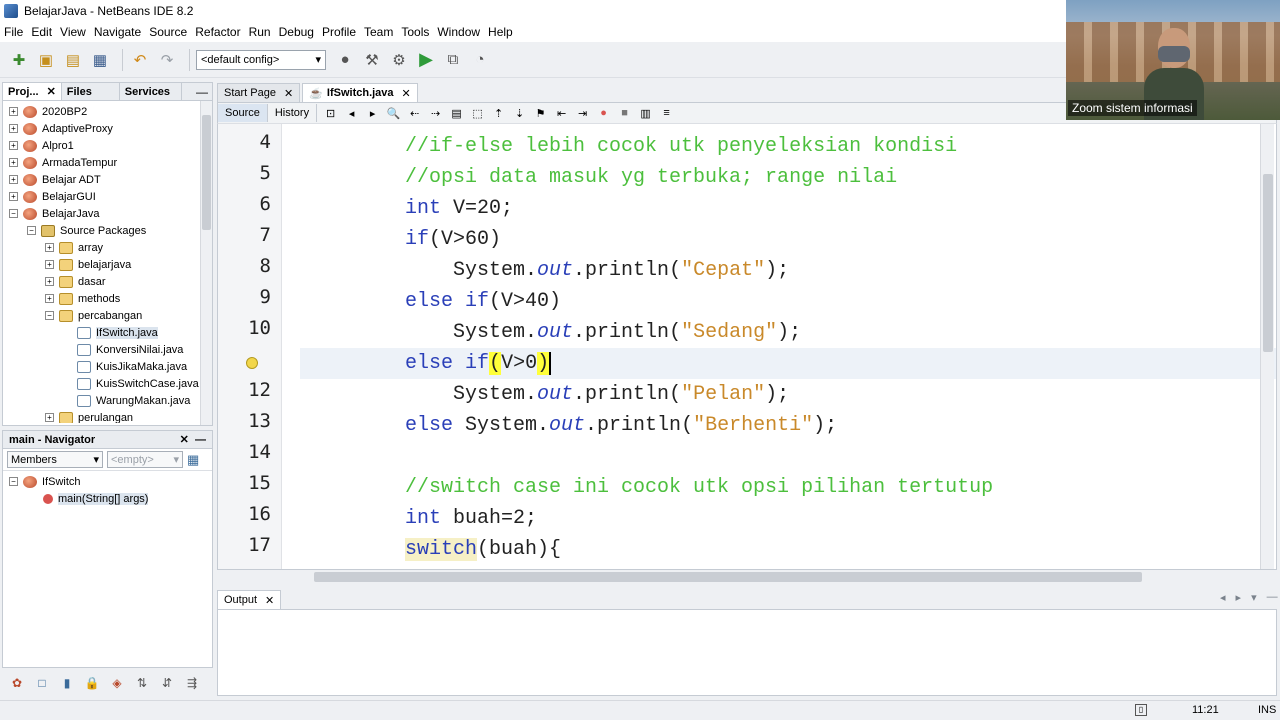 The height and width of the screenshot is (720, 1280). What do you see at coordinates (107, 196) in the screenshot?
I see `tree-node: + BelajarGUI` at bounding box center [107, 196].